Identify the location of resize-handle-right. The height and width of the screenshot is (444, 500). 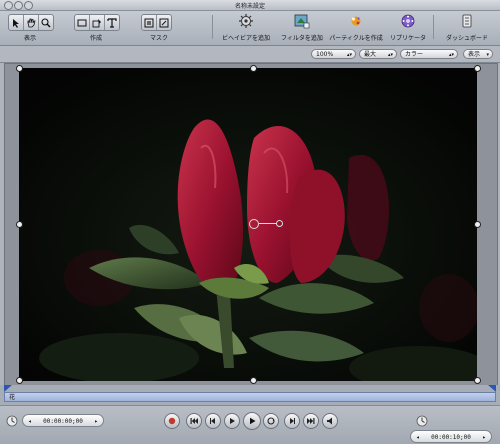
(477, 224).